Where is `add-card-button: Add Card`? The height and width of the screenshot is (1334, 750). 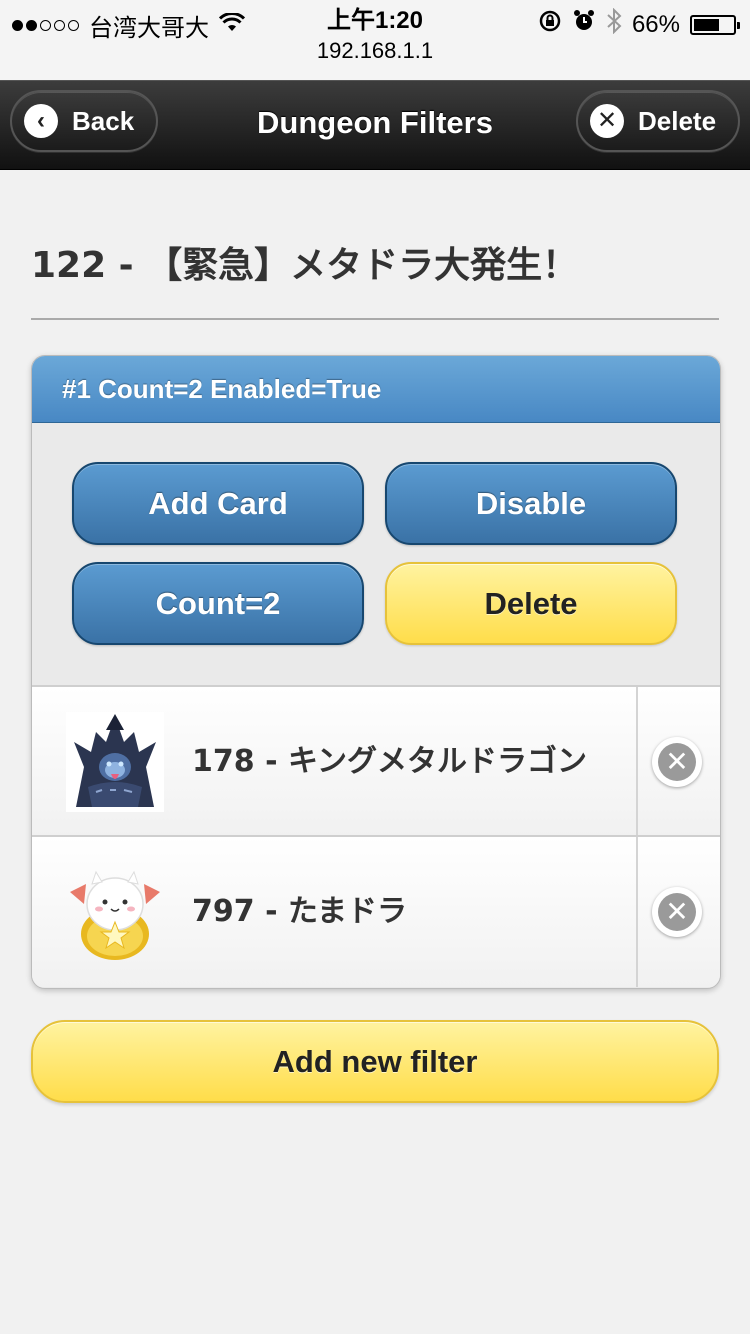 add-card-button: Add Card is located at coordinates (218, 503).